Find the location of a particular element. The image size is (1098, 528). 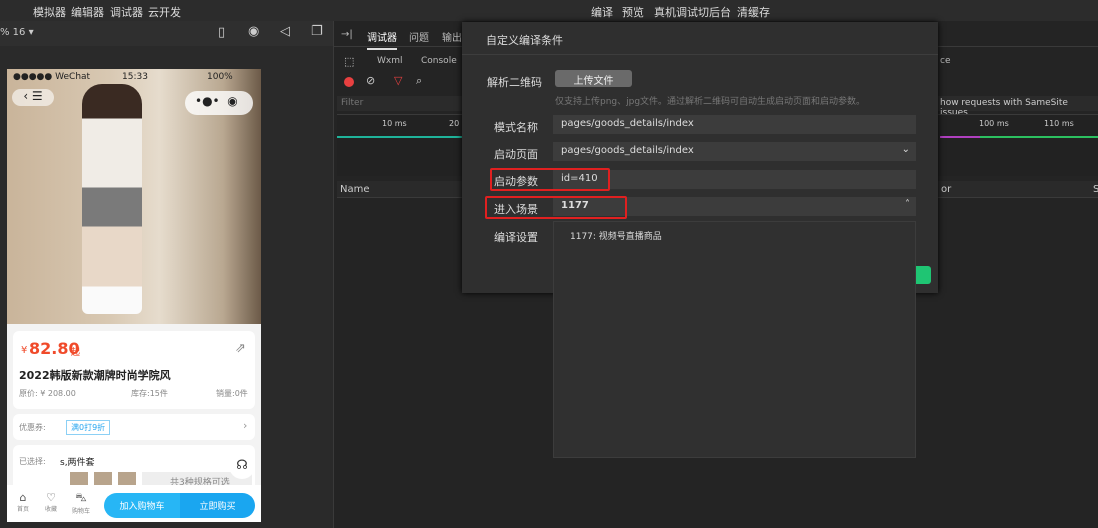

heart-icon: ♡ is located at coordinates (51, 497).